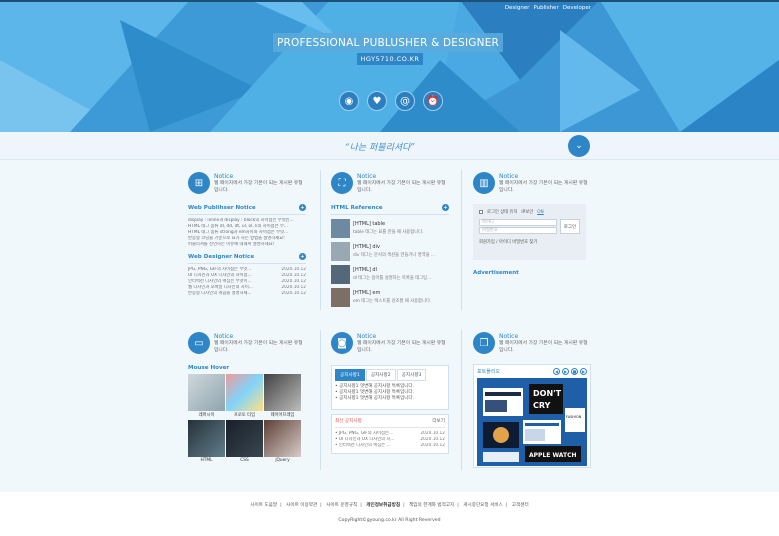 The height and width of the screenshot is (536, 779). I want to click on signup-links: 회원가입 / 아이디 비밀번호 찾기, so click(529, 242).